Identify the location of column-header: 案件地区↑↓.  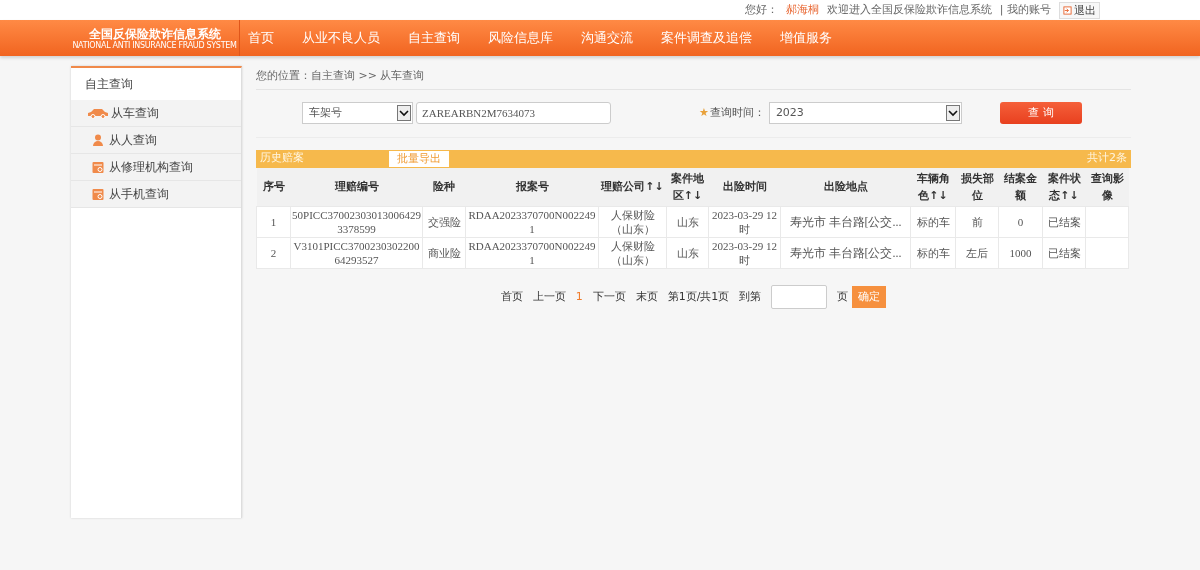
(687, 187).